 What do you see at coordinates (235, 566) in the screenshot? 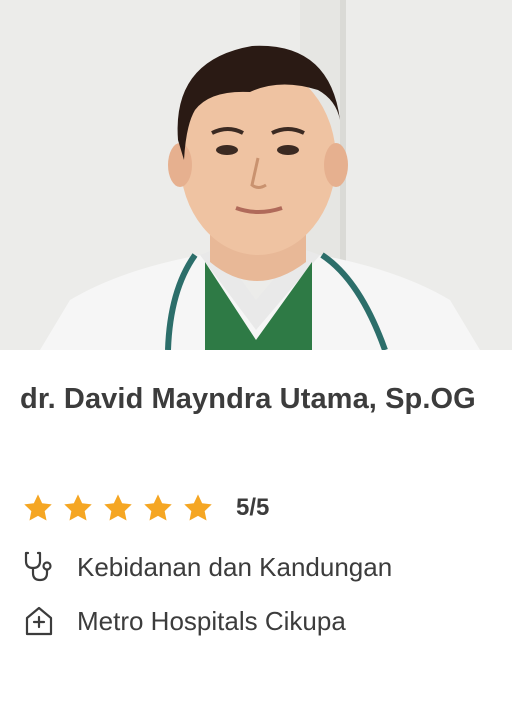
I see `specialty-label: Kebidanan dan Kandungan` at bounding box center [235, 566].